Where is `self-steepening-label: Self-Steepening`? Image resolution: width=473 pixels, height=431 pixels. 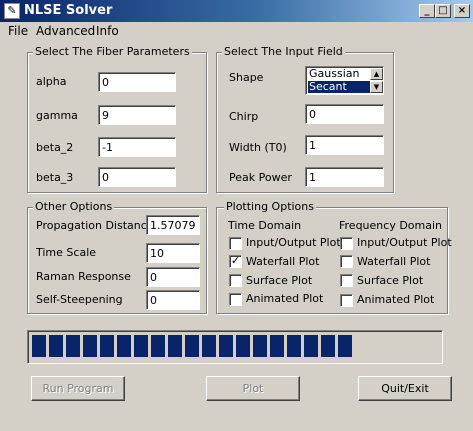 self-steepening-label: Self-Steepening is located at coordinates (79, 299).